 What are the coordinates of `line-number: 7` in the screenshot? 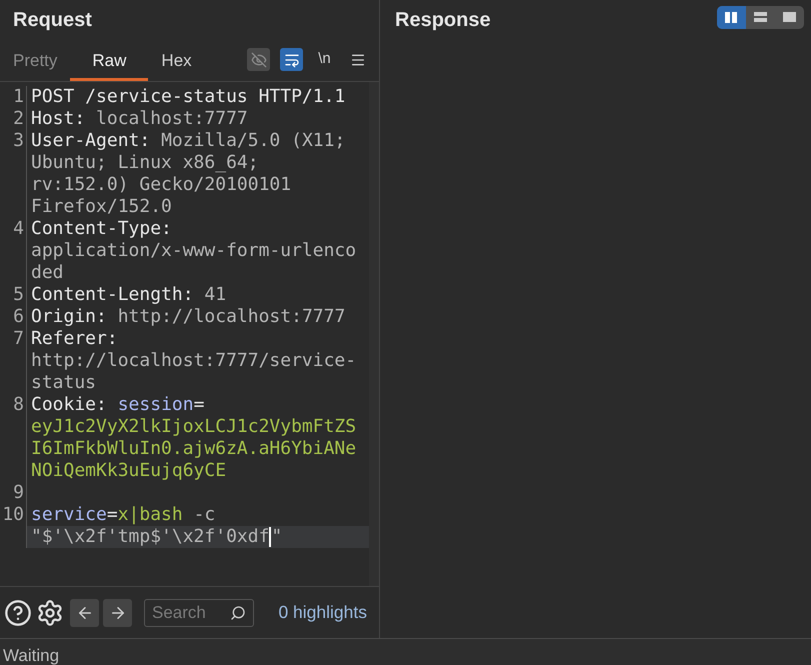 It's located at (18, 338).